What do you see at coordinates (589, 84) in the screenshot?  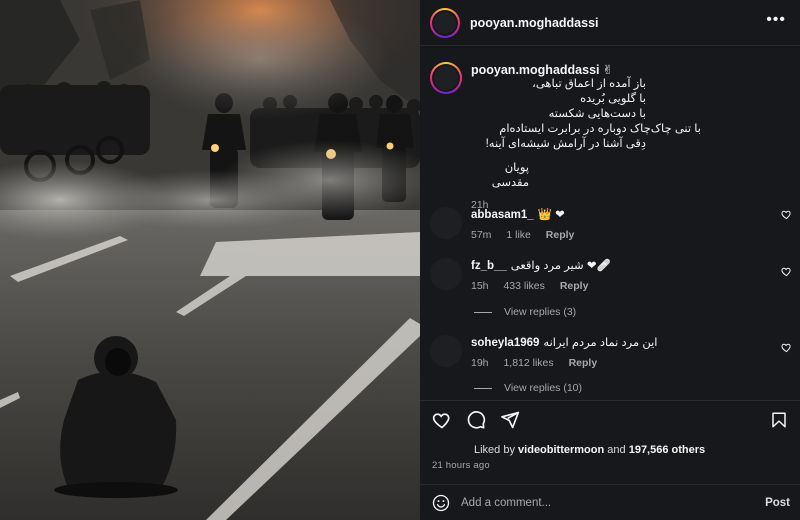 I see `caption-line: باز آمده از اعماق تباهی،` at bounding box center [589, 84].